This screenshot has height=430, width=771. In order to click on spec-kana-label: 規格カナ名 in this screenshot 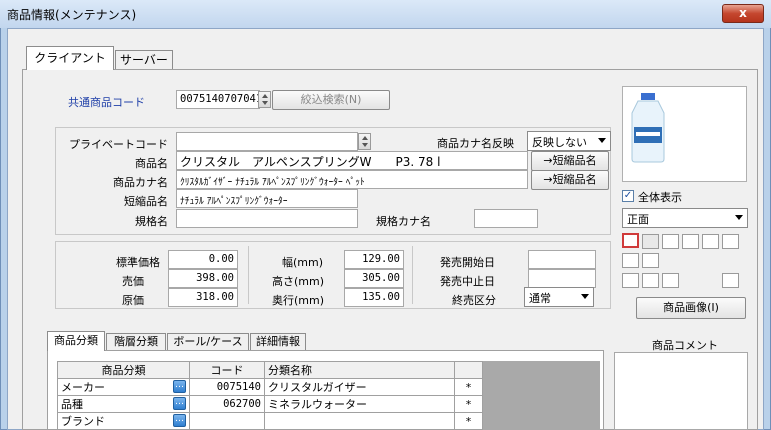, I will do `click(403, 221)`.